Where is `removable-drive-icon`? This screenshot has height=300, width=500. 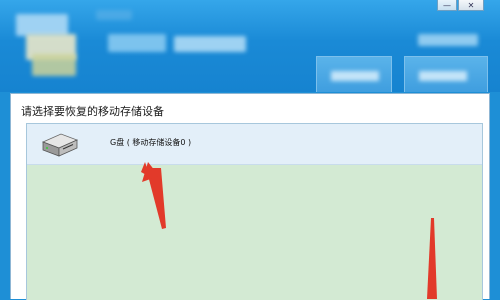 removable-drive-icon is located at coordinates (60, 145).